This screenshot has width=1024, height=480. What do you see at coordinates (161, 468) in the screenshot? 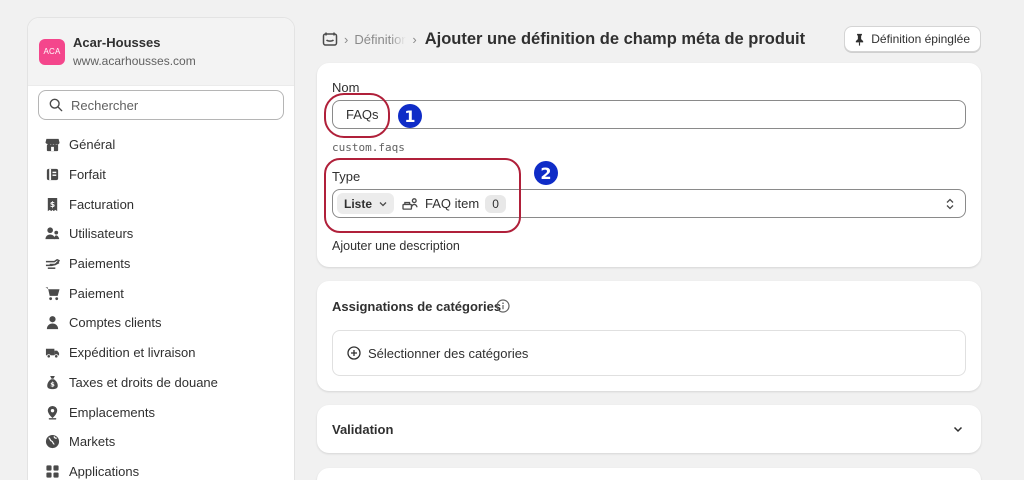
I see `sidebar-item-apps: Applications` at bounding box center [161, 468].